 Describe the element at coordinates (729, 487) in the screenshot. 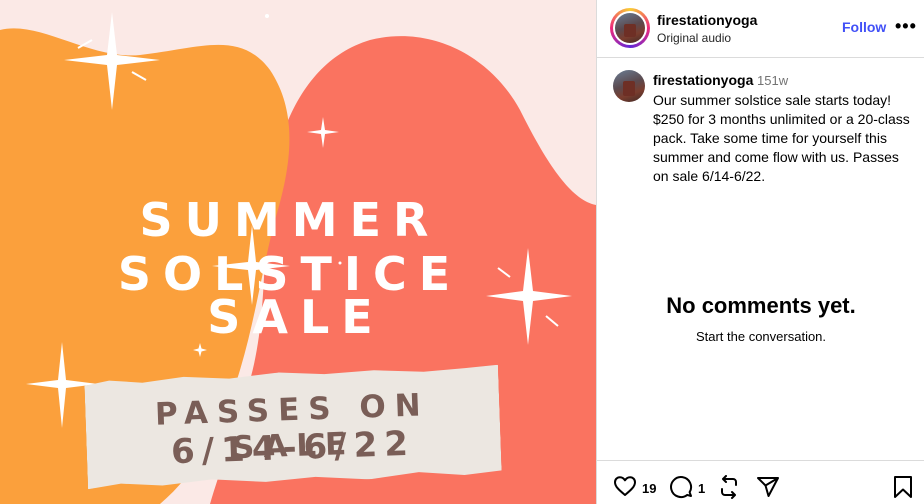

I see `repost-icon` at that location.